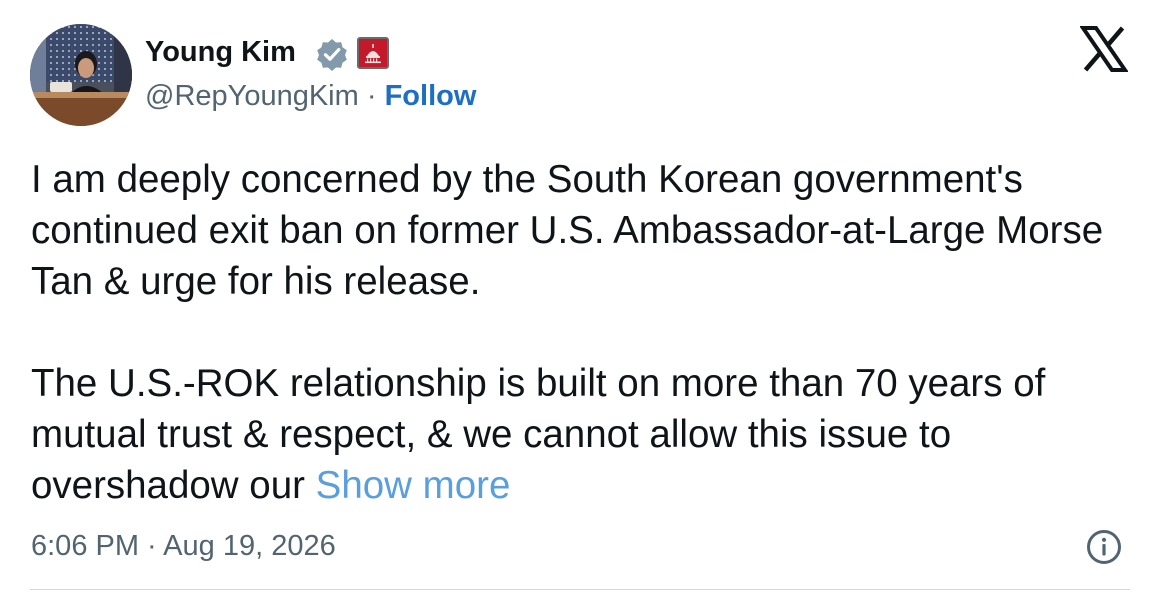 The height and width of the screenshot is (616, 1166). What do you see at coordinates (431, 96) in the screenshot?
I see `follow-button: Follow` at bounding box center [431, 96].